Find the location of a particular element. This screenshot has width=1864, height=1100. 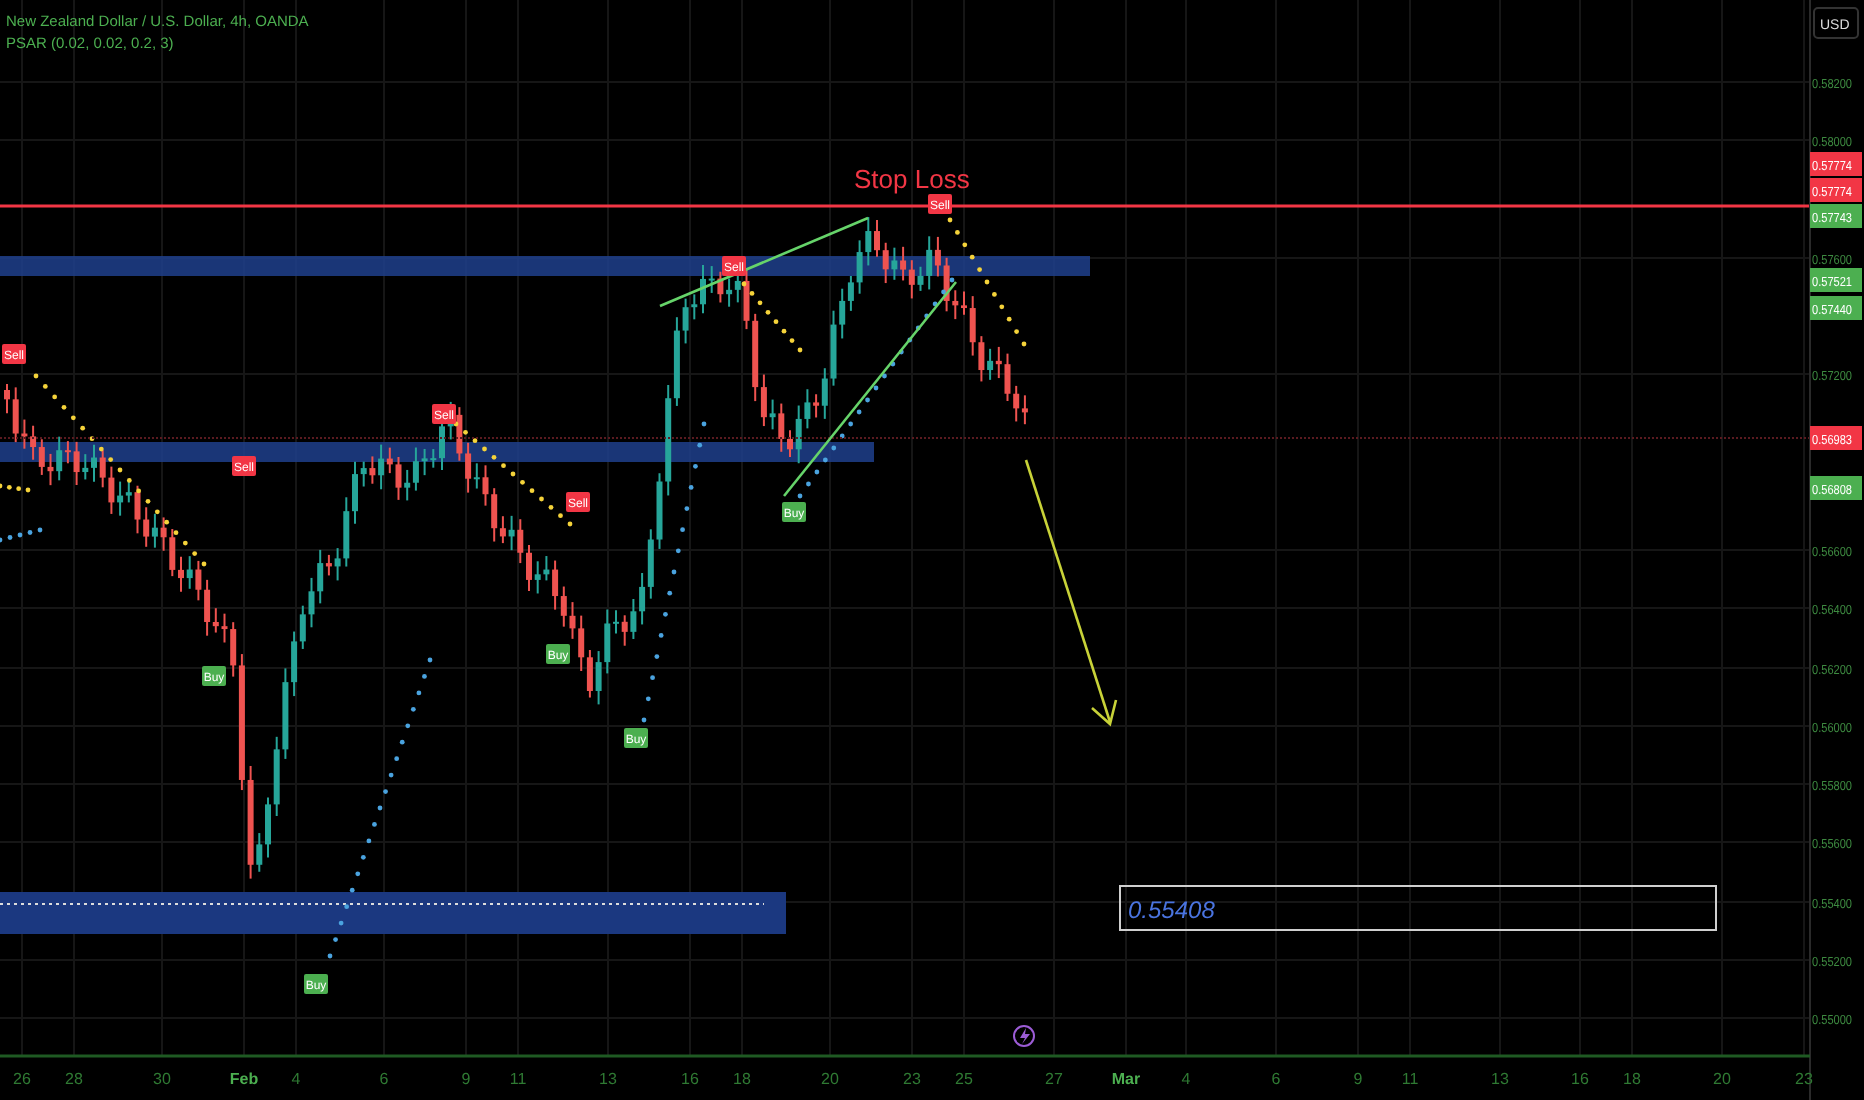

time-axis-label: 28 is located at coordinates (74, 1079).